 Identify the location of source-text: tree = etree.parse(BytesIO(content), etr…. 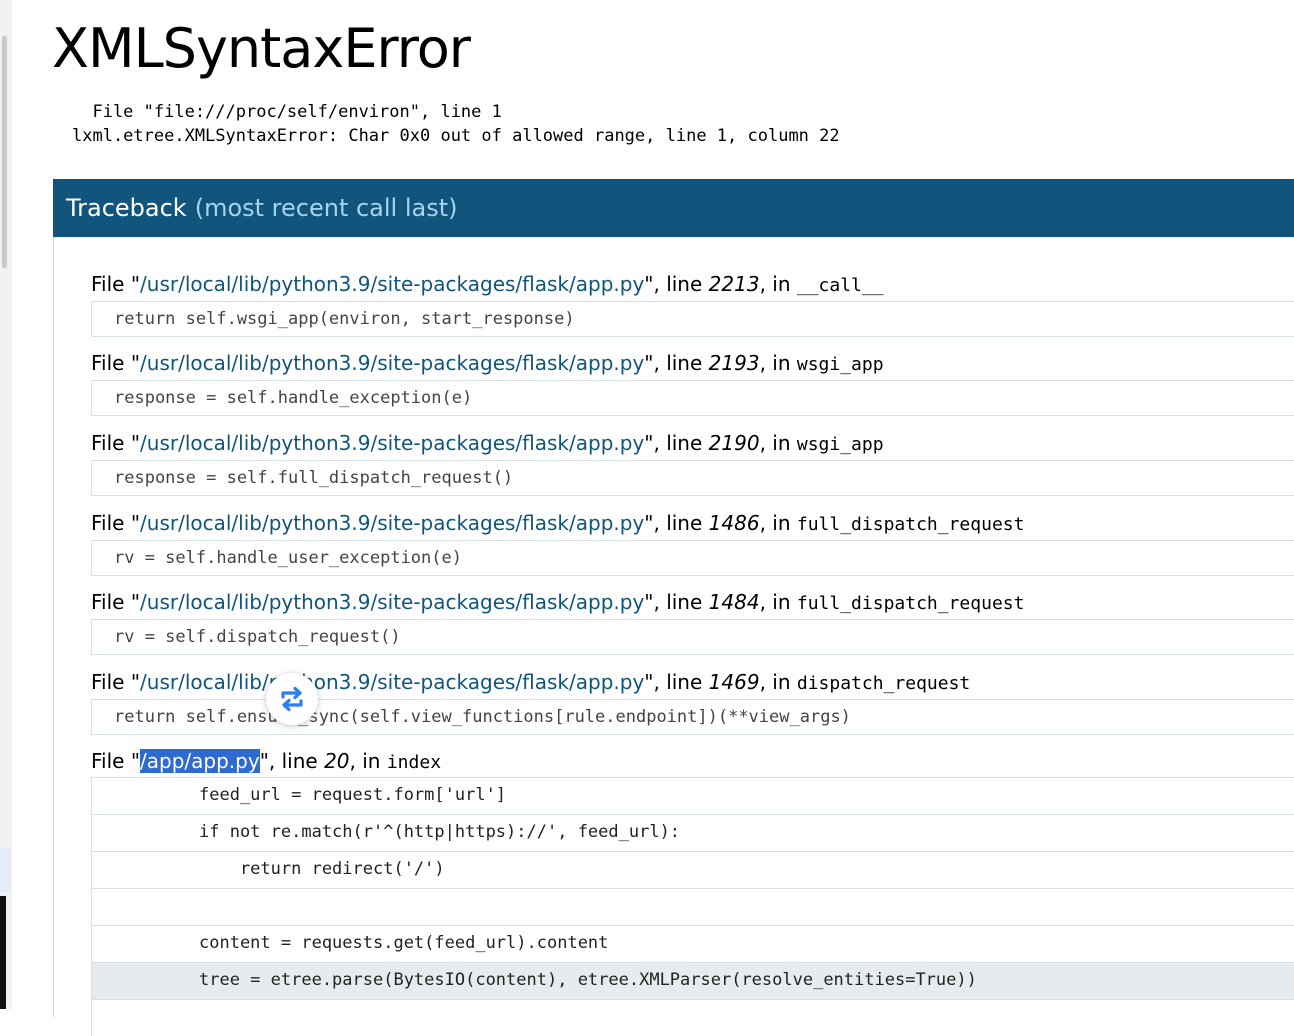
(588, 980).